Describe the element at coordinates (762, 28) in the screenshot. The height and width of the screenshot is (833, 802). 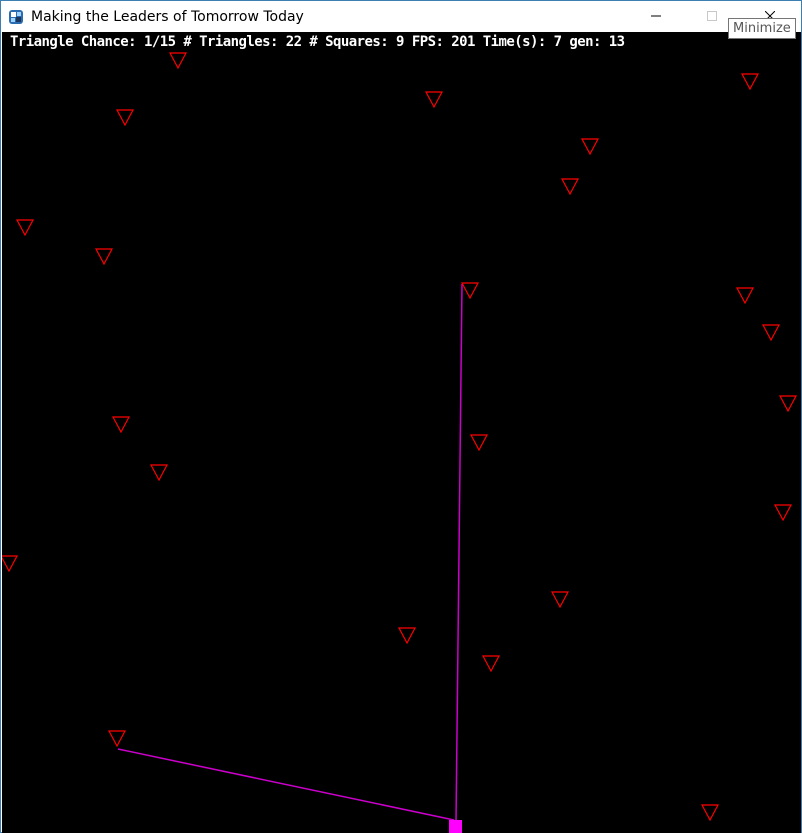
I see `minimize-tooltip: Minimize` at that location.